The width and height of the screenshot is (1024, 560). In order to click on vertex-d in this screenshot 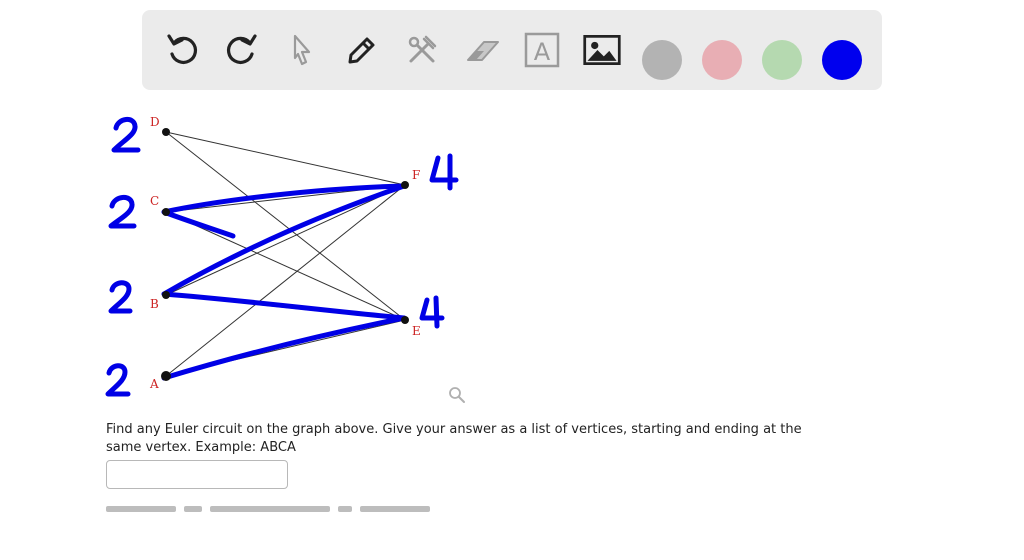, I will do `click(166, 132)`.